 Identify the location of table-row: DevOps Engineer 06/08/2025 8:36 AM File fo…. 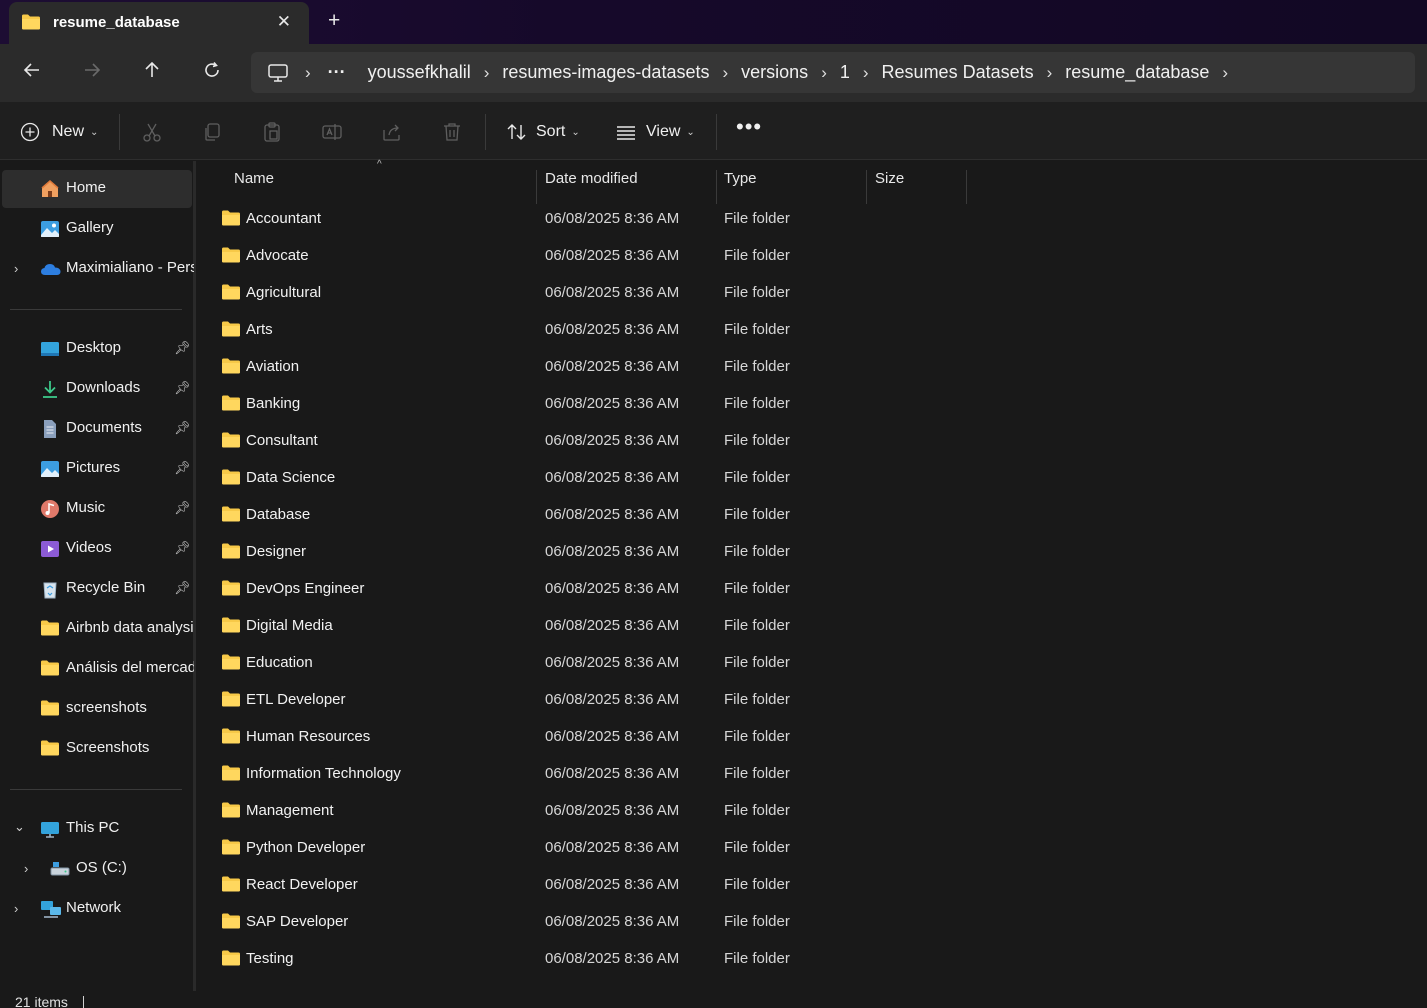
(813, 587).